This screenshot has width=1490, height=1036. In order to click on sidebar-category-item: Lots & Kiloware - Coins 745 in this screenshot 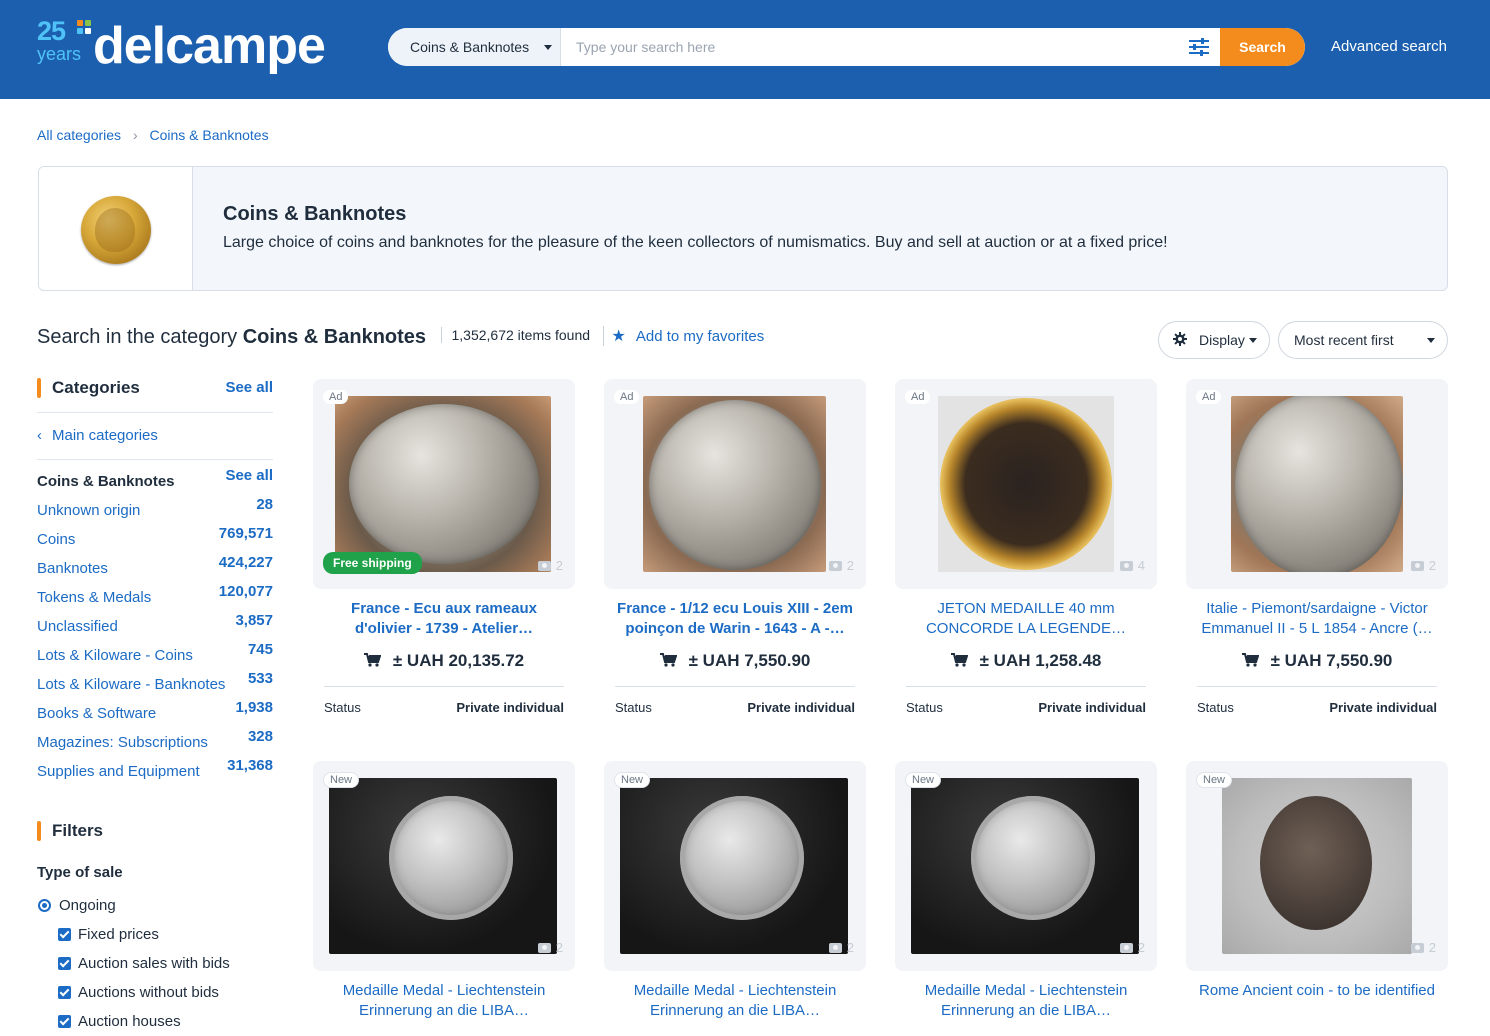, I will do `click(155, 655)`.